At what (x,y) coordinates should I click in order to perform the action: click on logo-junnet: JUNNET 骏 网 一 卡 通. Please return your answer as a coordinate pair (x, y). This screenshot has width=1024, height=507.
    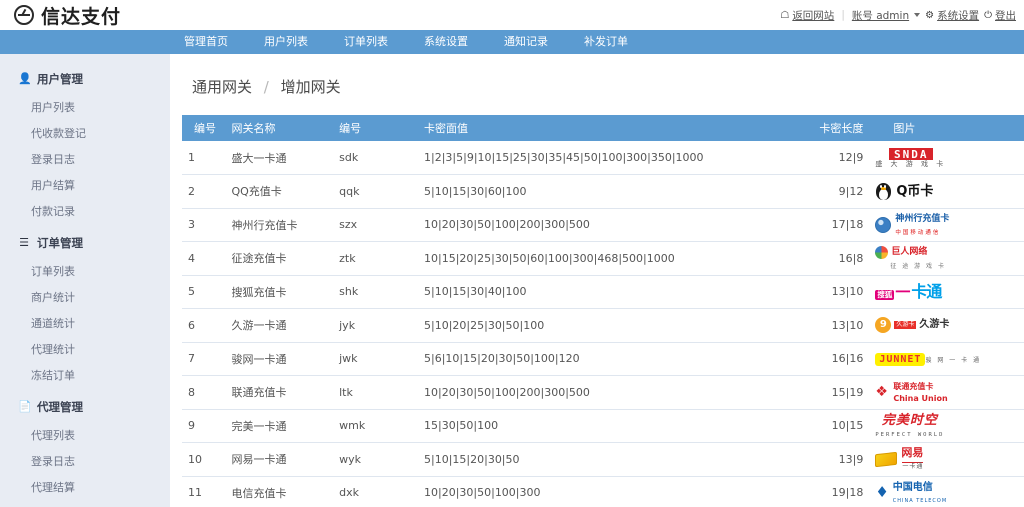
    Looking at the image, I should click on (928, 360).